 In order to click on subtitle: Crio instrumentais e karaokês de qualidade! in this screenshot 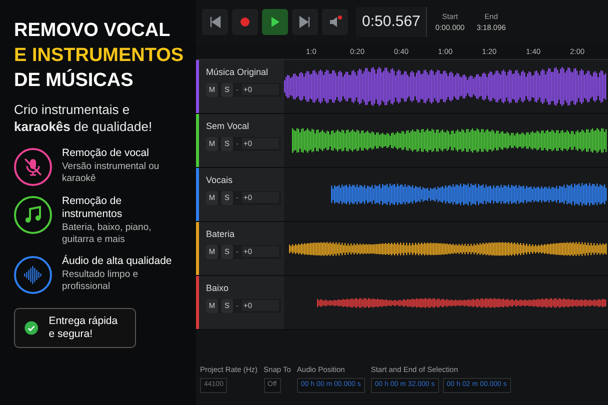, I will do `click(84, 118)`.